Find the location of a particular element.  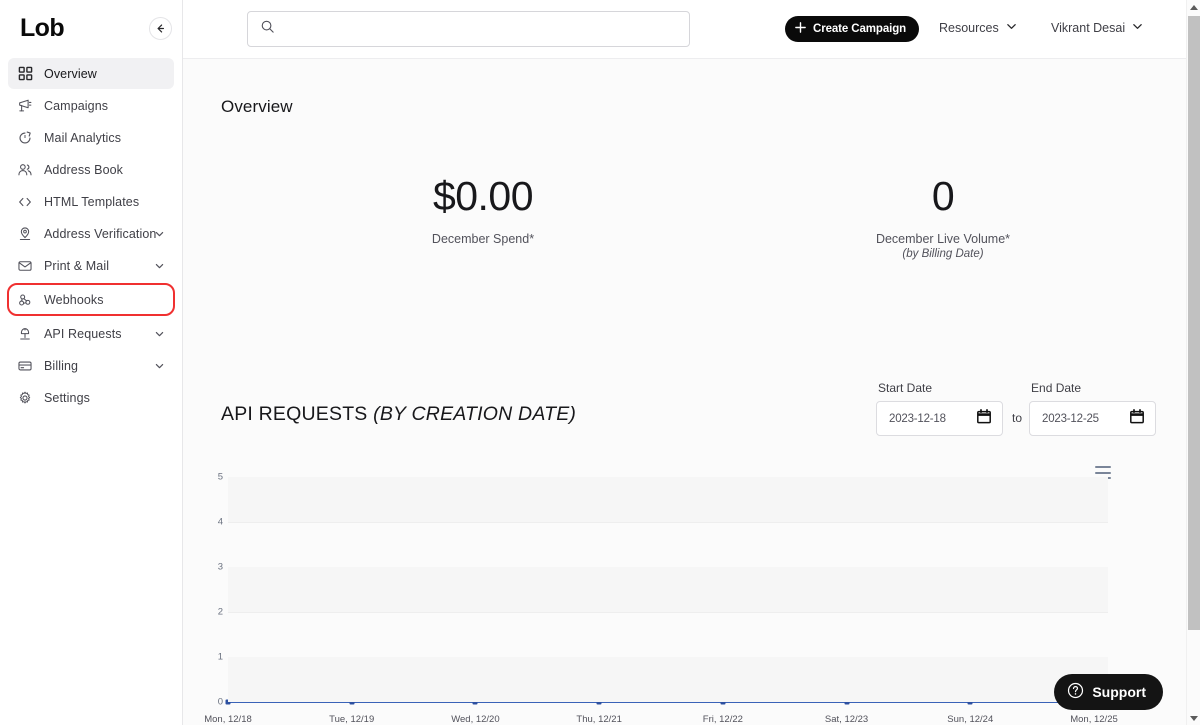

start-date-field: Start Date 2023-12-18 is located at coordinates (939, 408).